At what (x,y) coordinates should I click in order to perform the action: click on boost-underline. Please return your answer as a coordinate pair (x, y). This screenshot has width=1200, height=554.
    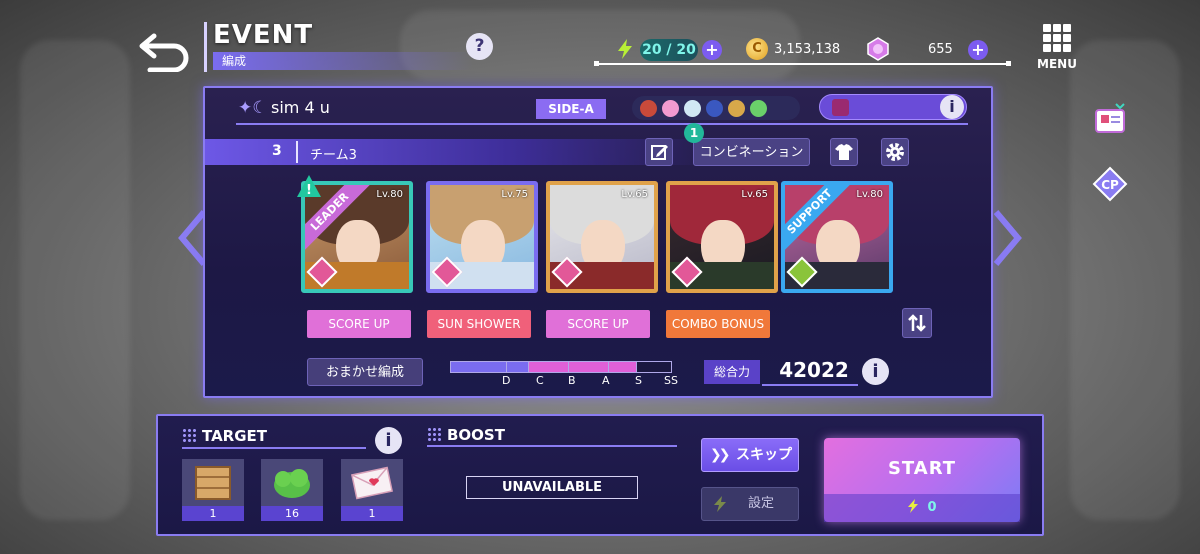
    Looking at the image, I should click on (552, 446).